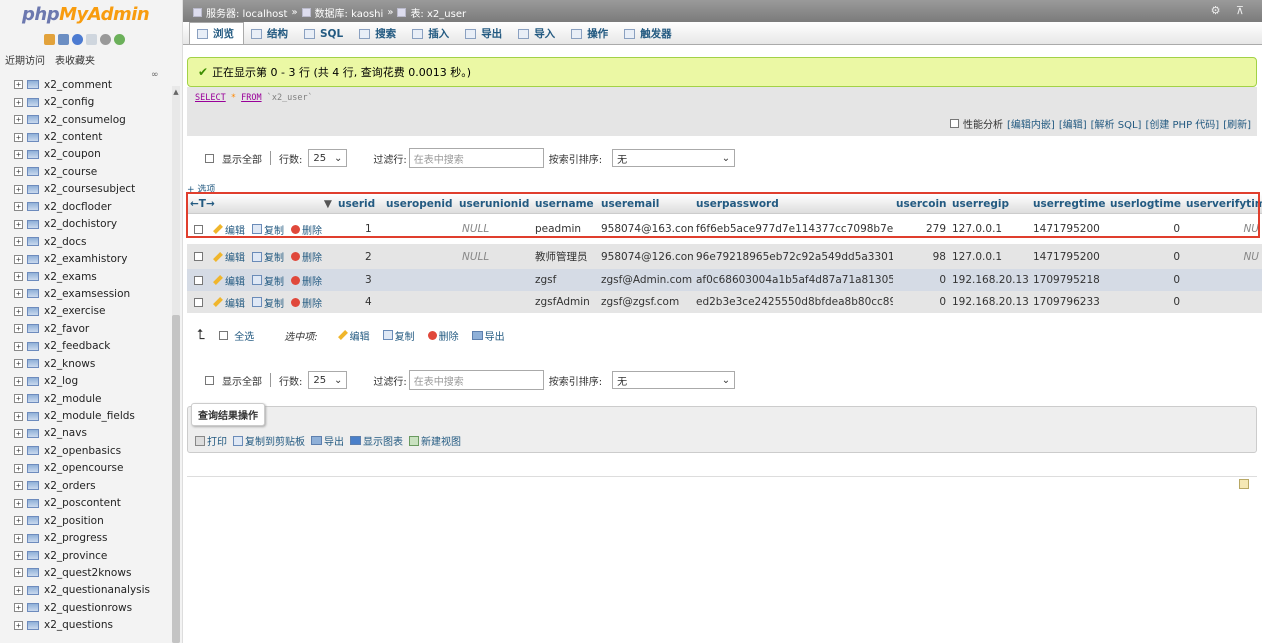 The width and height of the screenshot is (1262, 643). I want to click on tab-structure: 结构, so click(270, 33).